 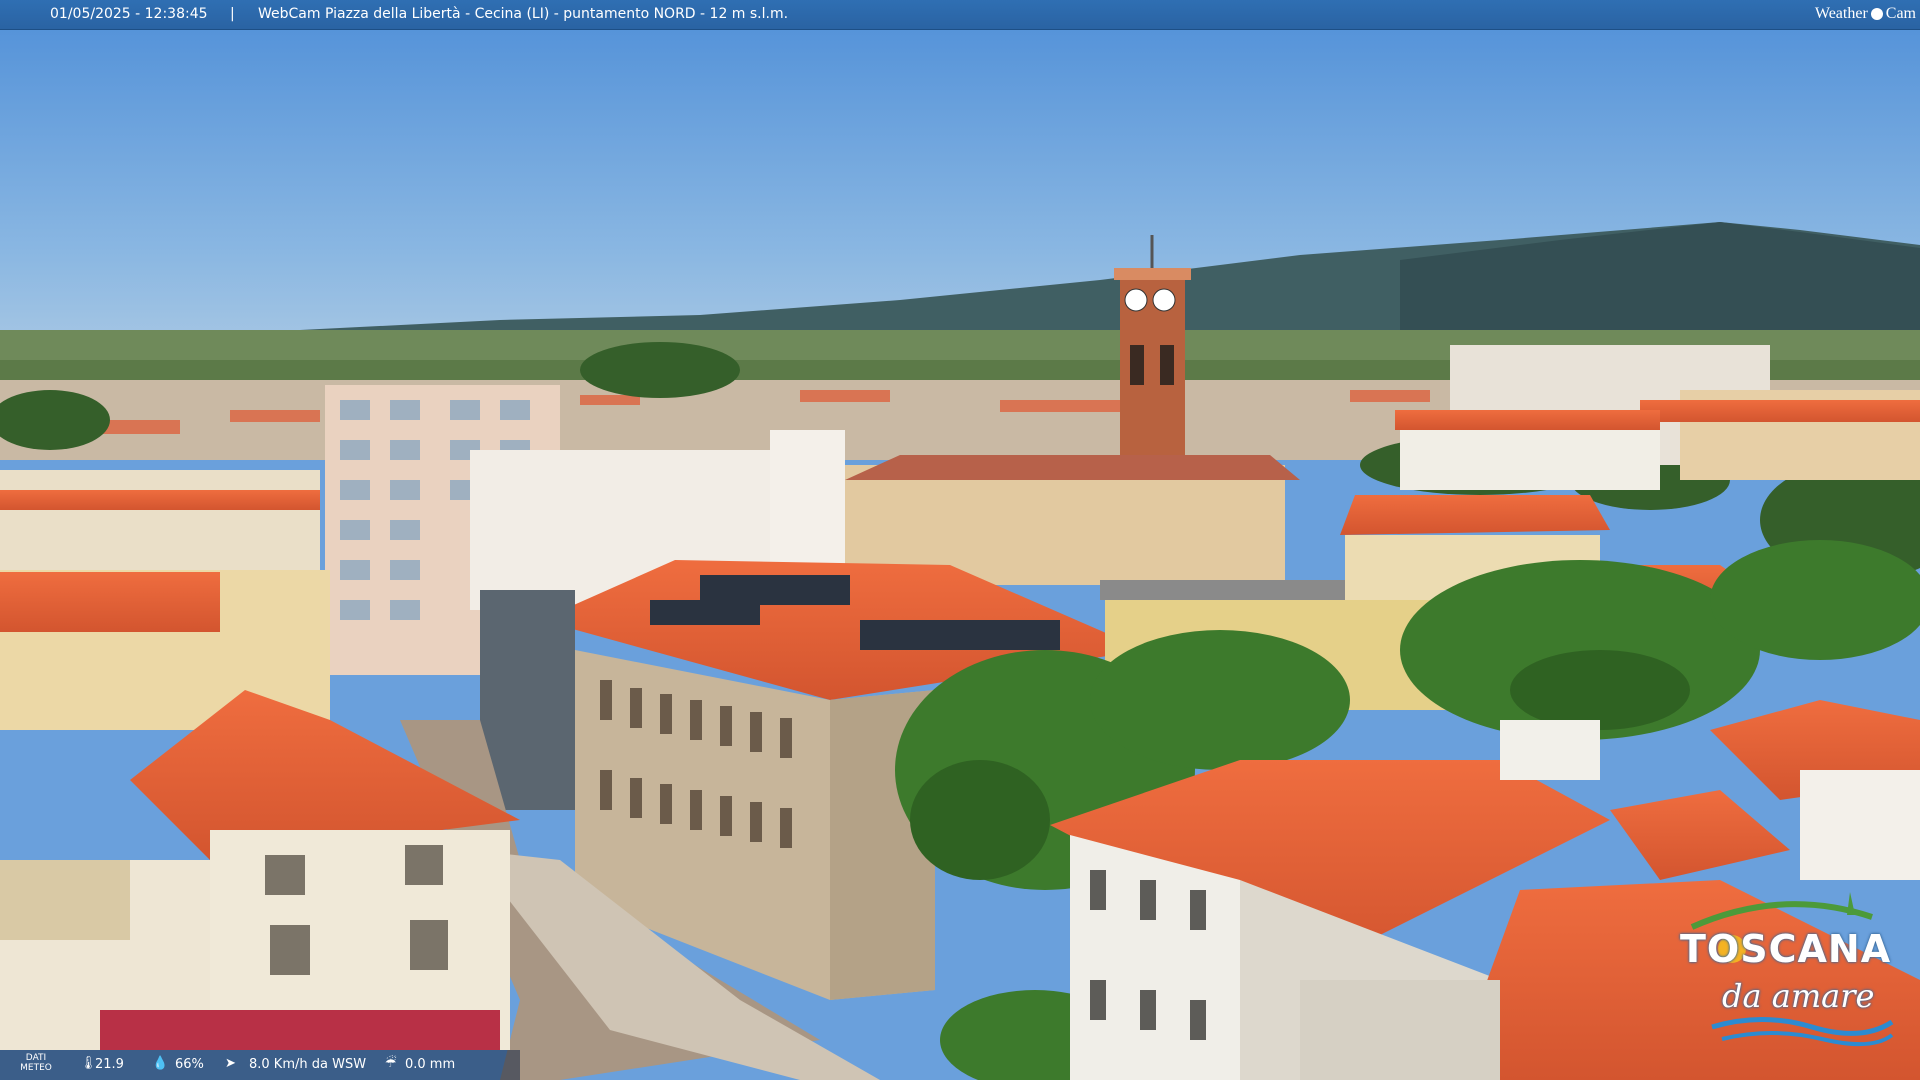 I want to click on humidity-icon: 💧, so click(x=160, y=1063).